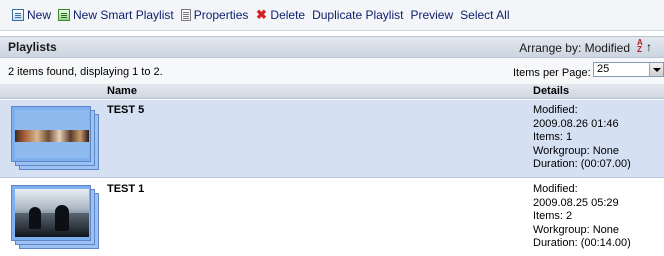 Image resolution: width=664 pixels, height=256 pixels. I want to click on select-all-button: Select All, so click(484, 15).